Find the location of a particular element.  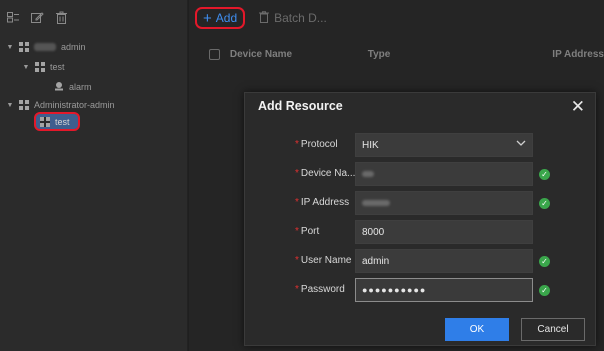

tree-toolbar is located at coordinates (93, 17).